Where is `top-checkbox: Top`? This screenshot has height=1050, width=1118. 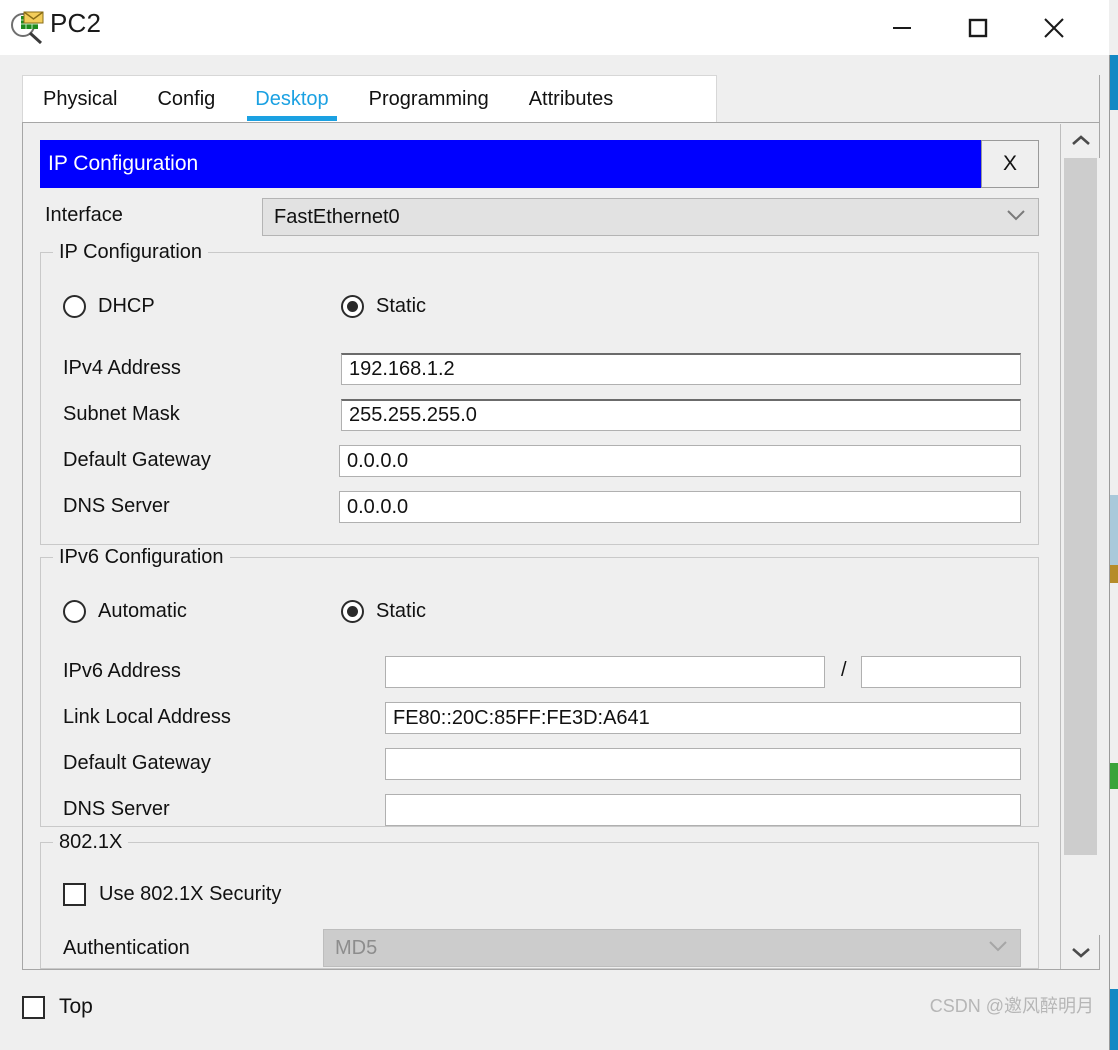
top-checkbox: Top is located at coordinates (57, 1007).